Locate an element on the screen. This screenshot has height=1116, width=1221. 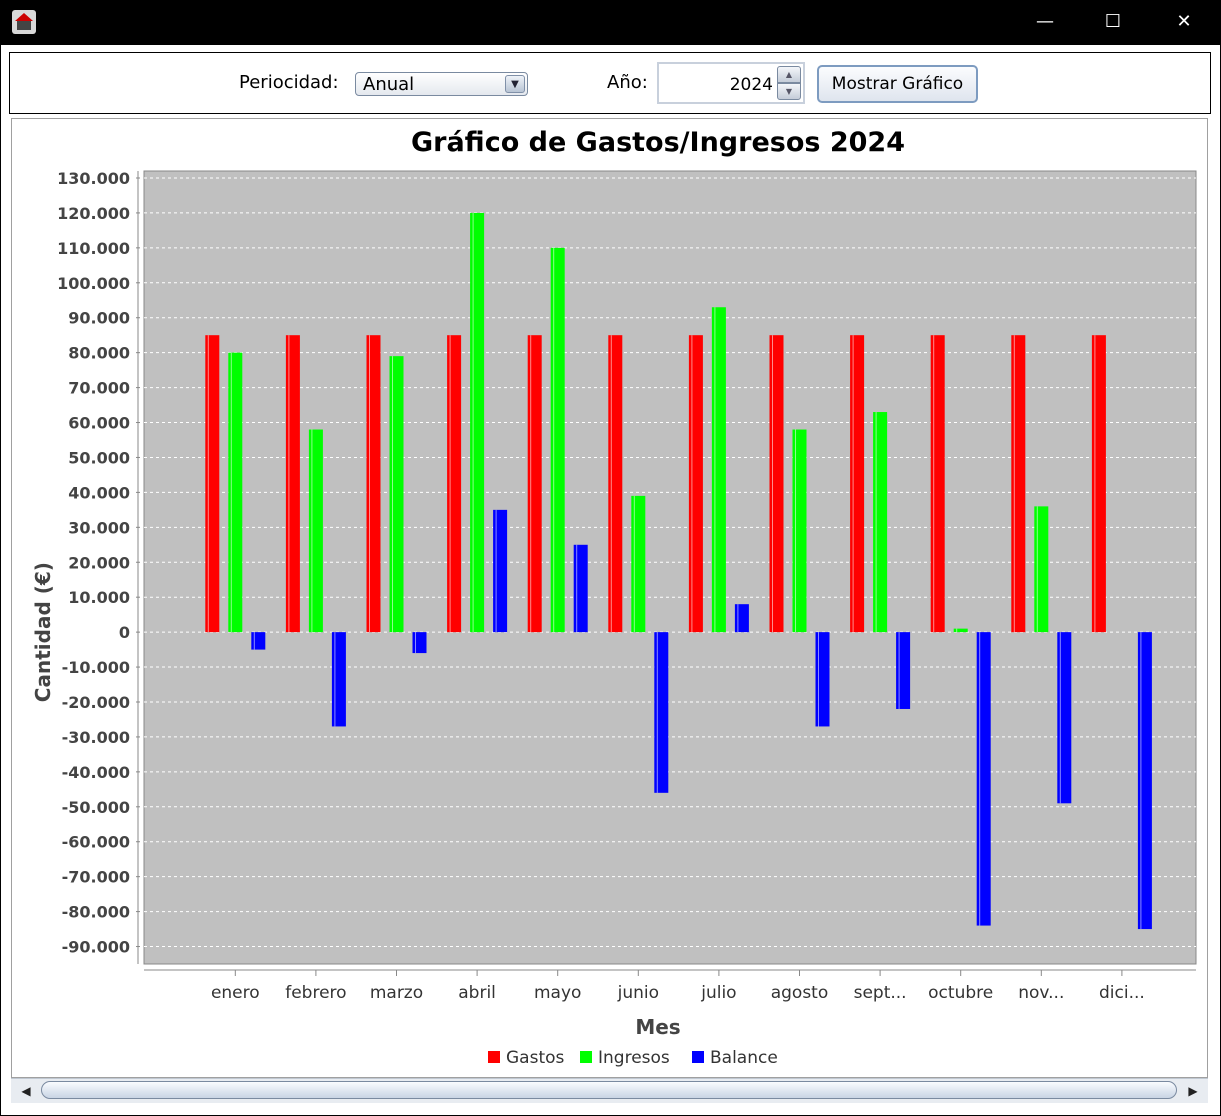
chevron-down-icon: ▼ is located at coordinates (515, 84).